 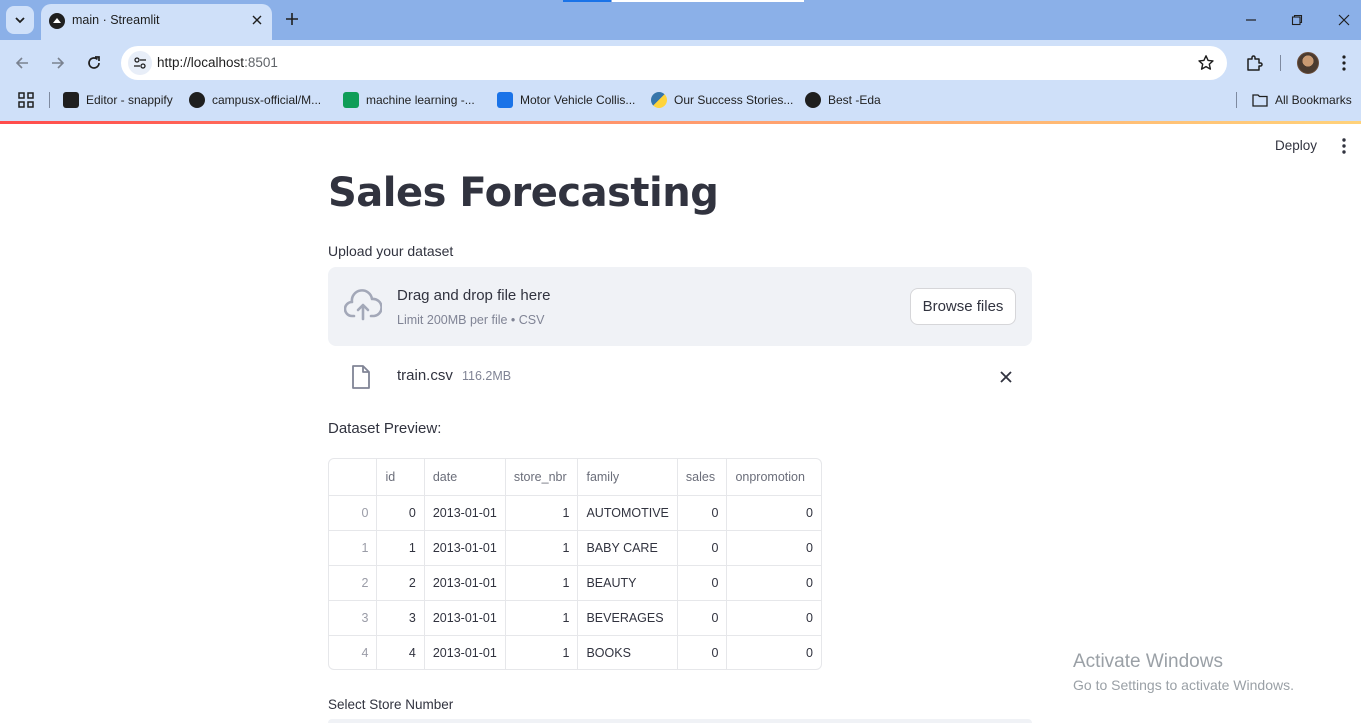 I want to click on close-window-button, so click(x=1344, y=20).